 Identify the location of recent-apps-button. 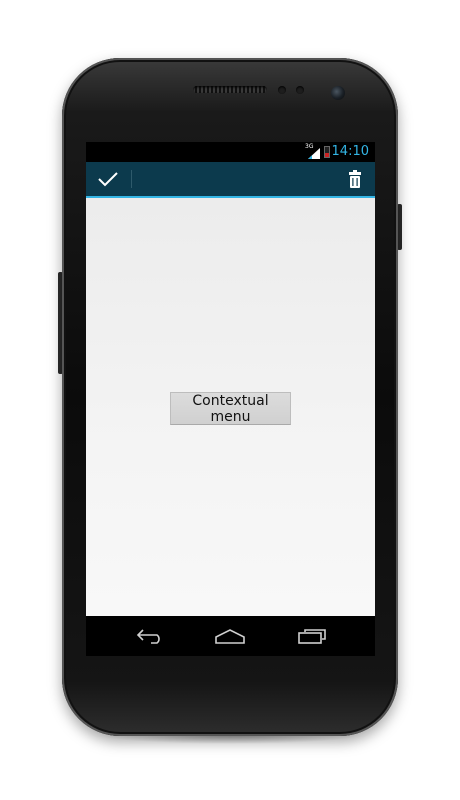
(312, 636).